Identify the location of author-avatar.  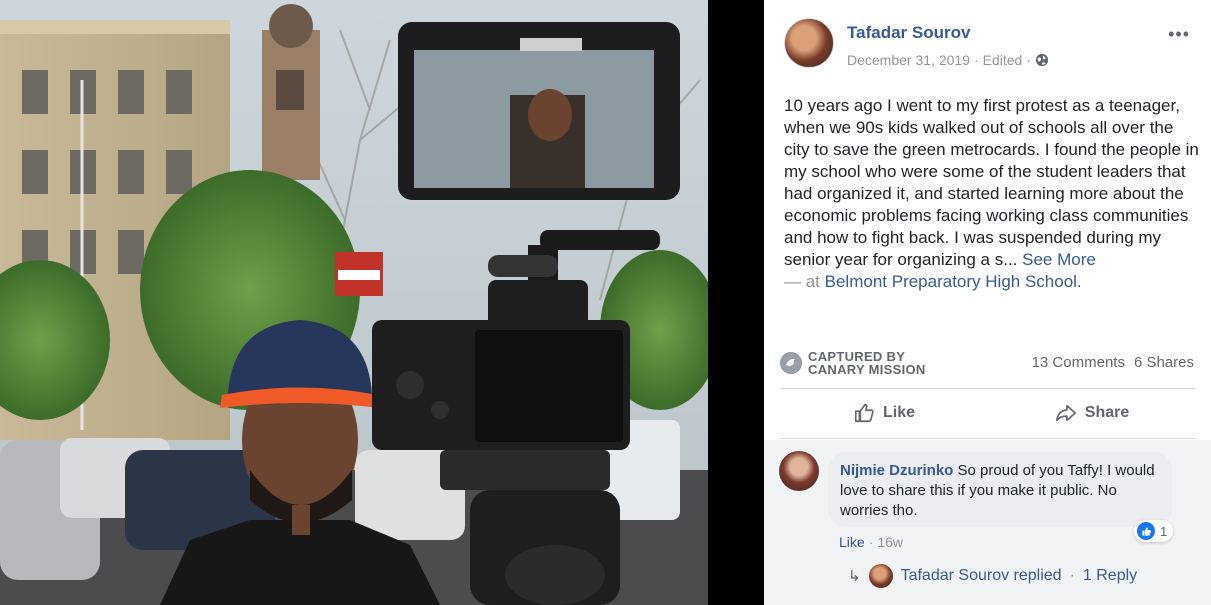
(809, 43).